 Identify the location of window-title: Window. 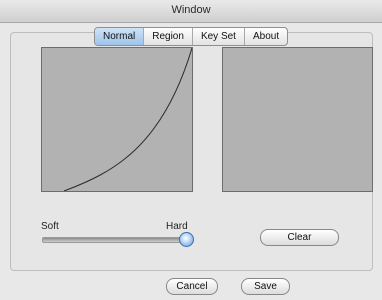
(191, 10).